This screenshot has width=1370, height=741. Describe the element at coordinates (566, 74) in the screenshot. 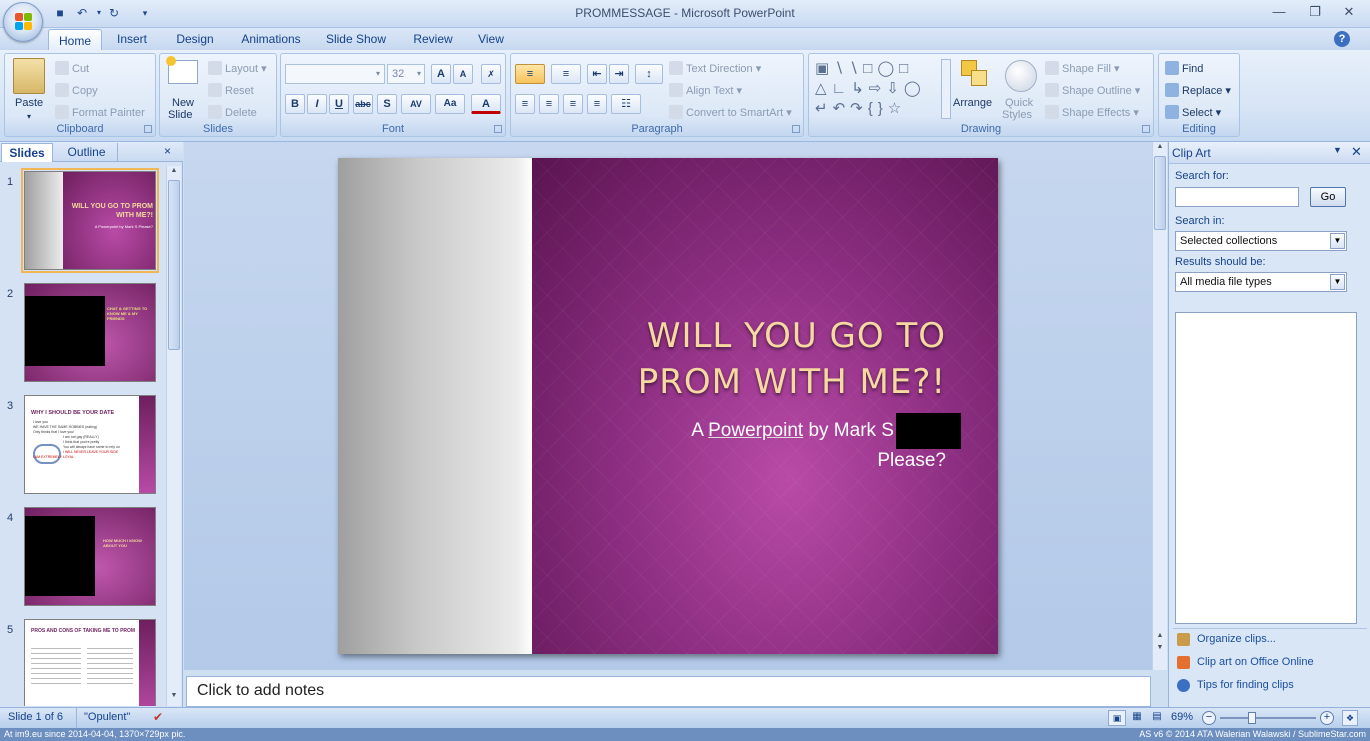

I see `numbering-icon: ≡` at that location.